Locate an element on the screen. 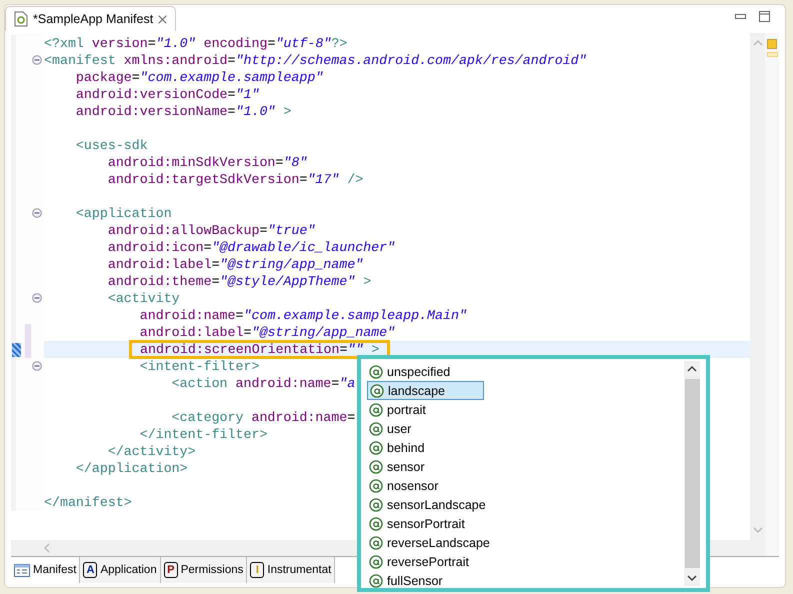 Image resolution: width=793 pixels, height=594 pixels. code-line: android:name="com.example.sampleapp.Main" is located at coordinates (302, 315).